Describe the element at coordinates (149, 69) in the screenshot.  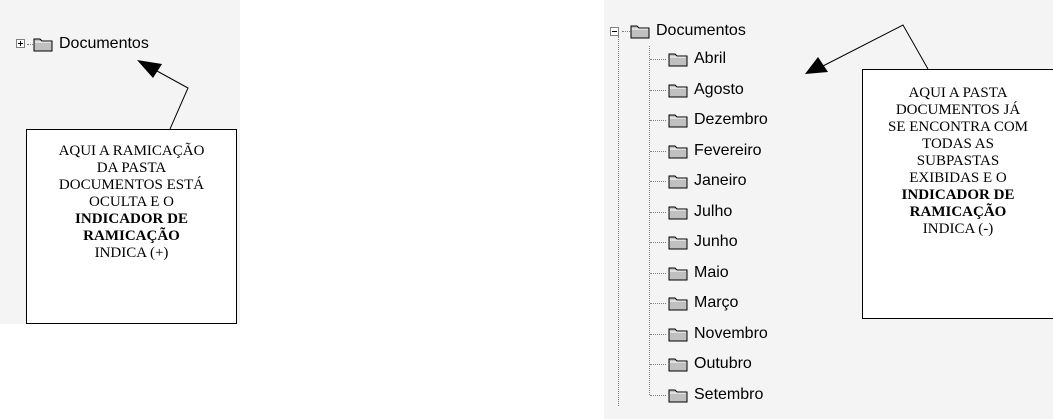
I see `arrowhead-left-icon` at that location.